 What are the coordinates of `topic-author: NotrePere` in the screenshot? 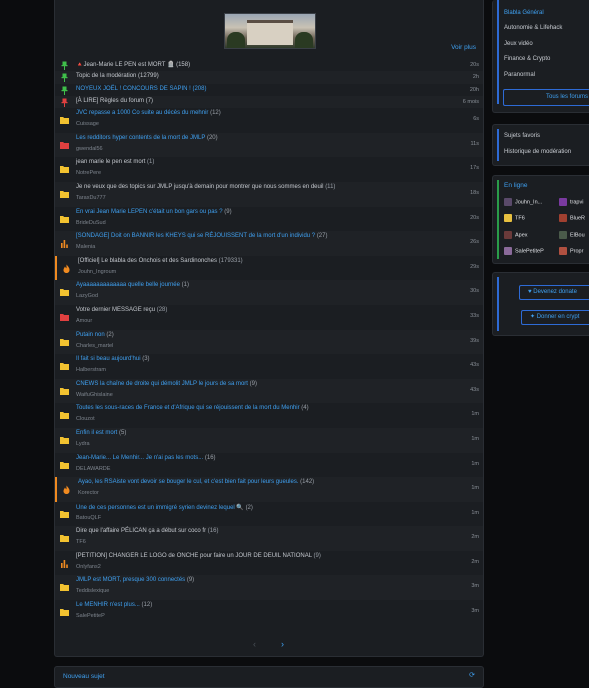 It's located at (88, 173).